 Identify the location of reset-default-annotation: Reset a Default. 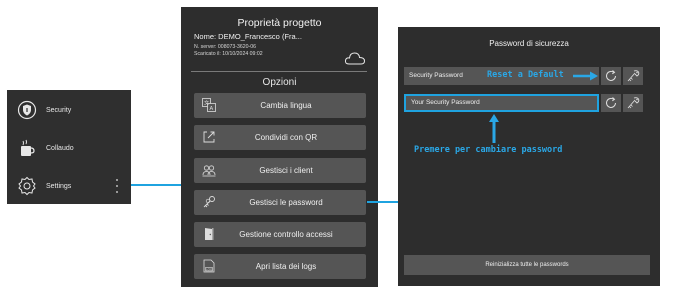
(525, 75).